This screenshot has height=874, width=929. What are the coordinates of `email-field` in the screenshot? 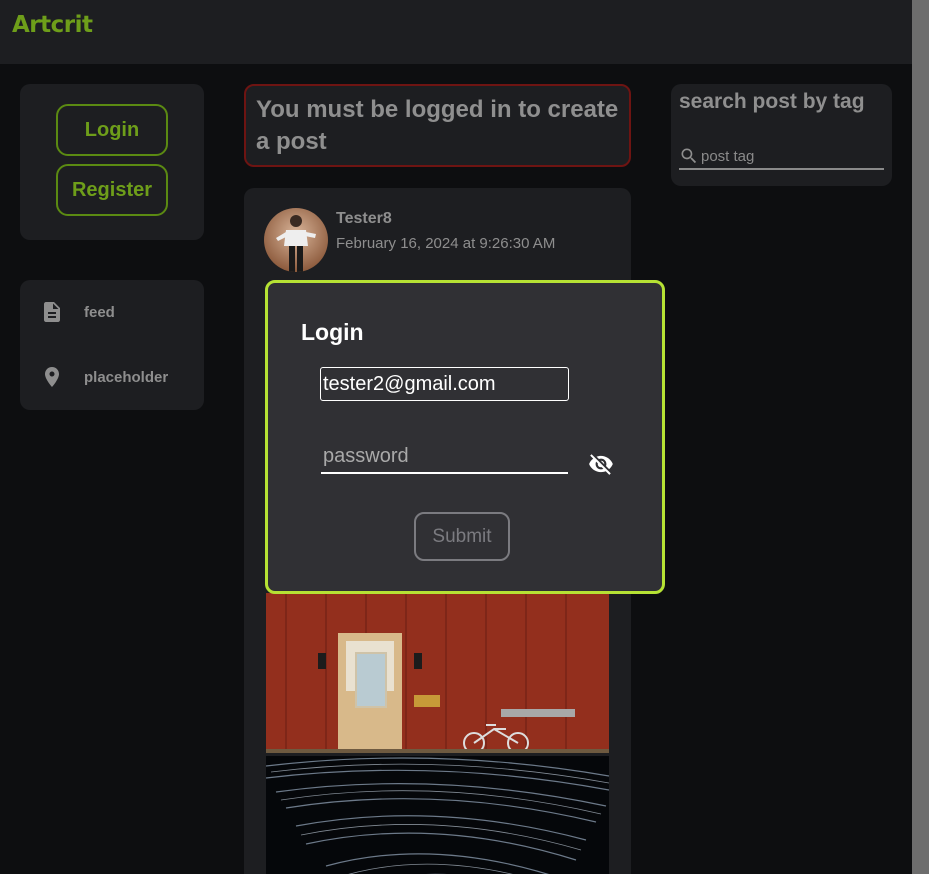 It's located at (444, 384).